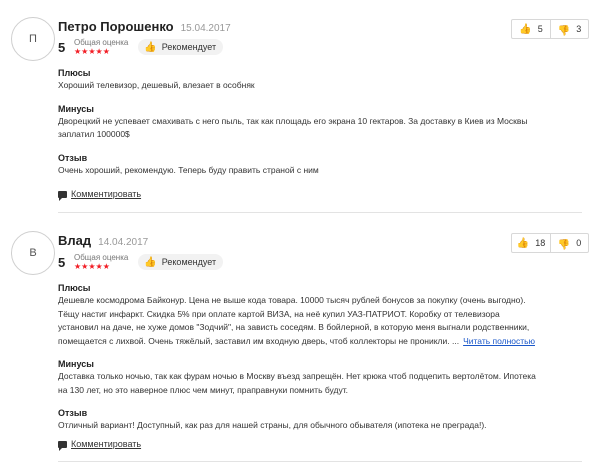 The width and height of the screenshot is (600, 476). Describe the element at coordinates (74, 240) in the screenshot. I see `author-name: Влад` at that location.